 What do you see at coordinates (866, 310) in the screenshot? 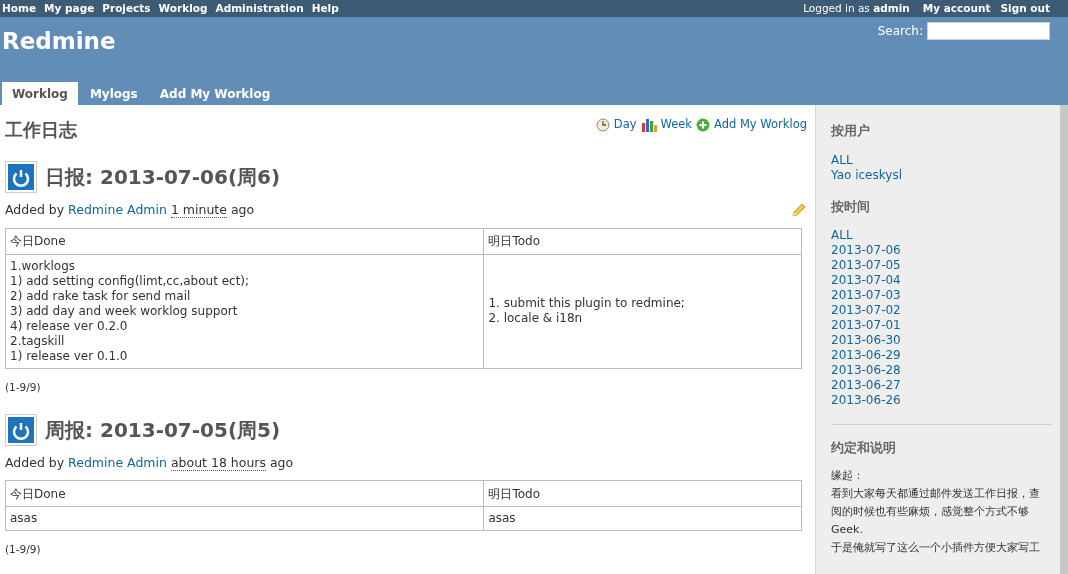
I see `sidebar-link: 2013-07-02` at bounding box center [866, 310].